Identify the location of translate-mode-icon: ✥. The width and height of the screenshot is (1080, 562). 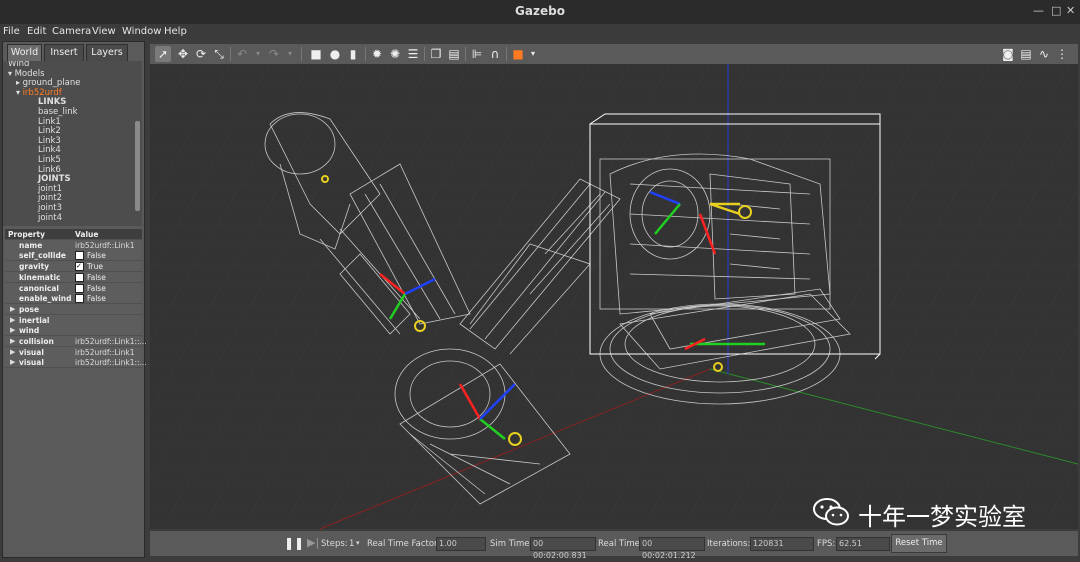
(183, 54).